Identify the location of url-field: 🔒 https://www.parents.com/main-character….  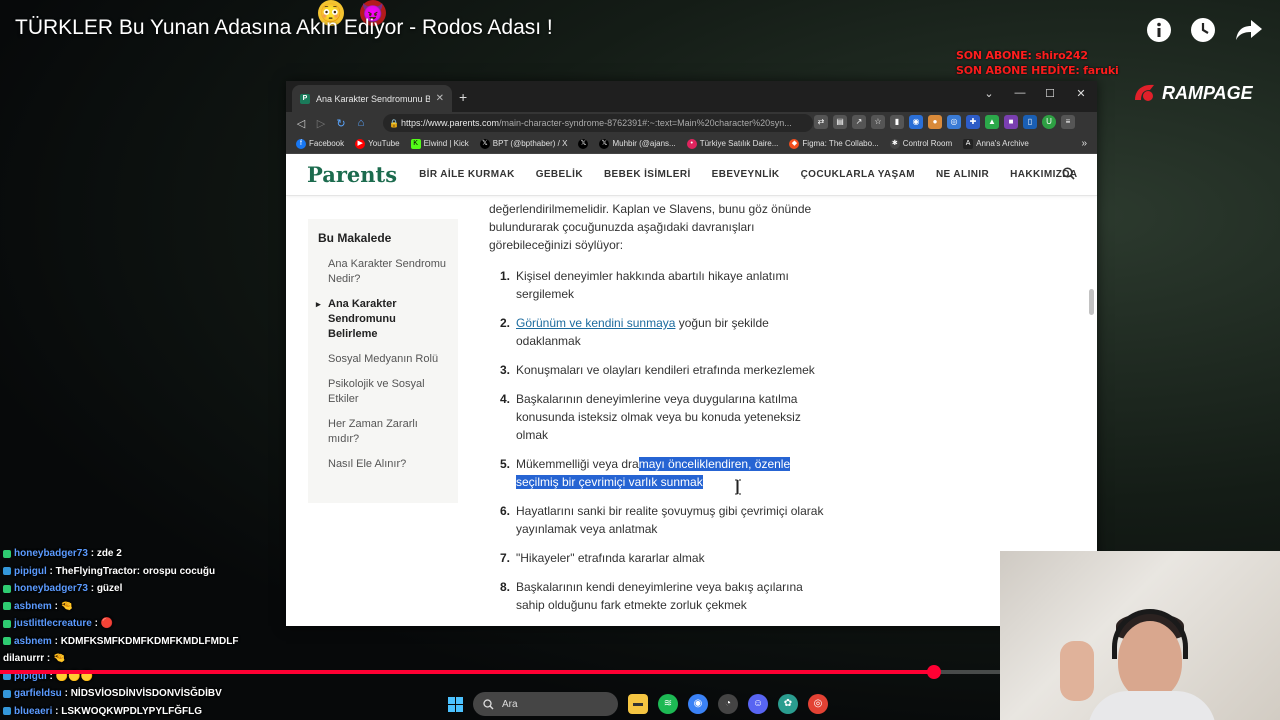
(598, 123).